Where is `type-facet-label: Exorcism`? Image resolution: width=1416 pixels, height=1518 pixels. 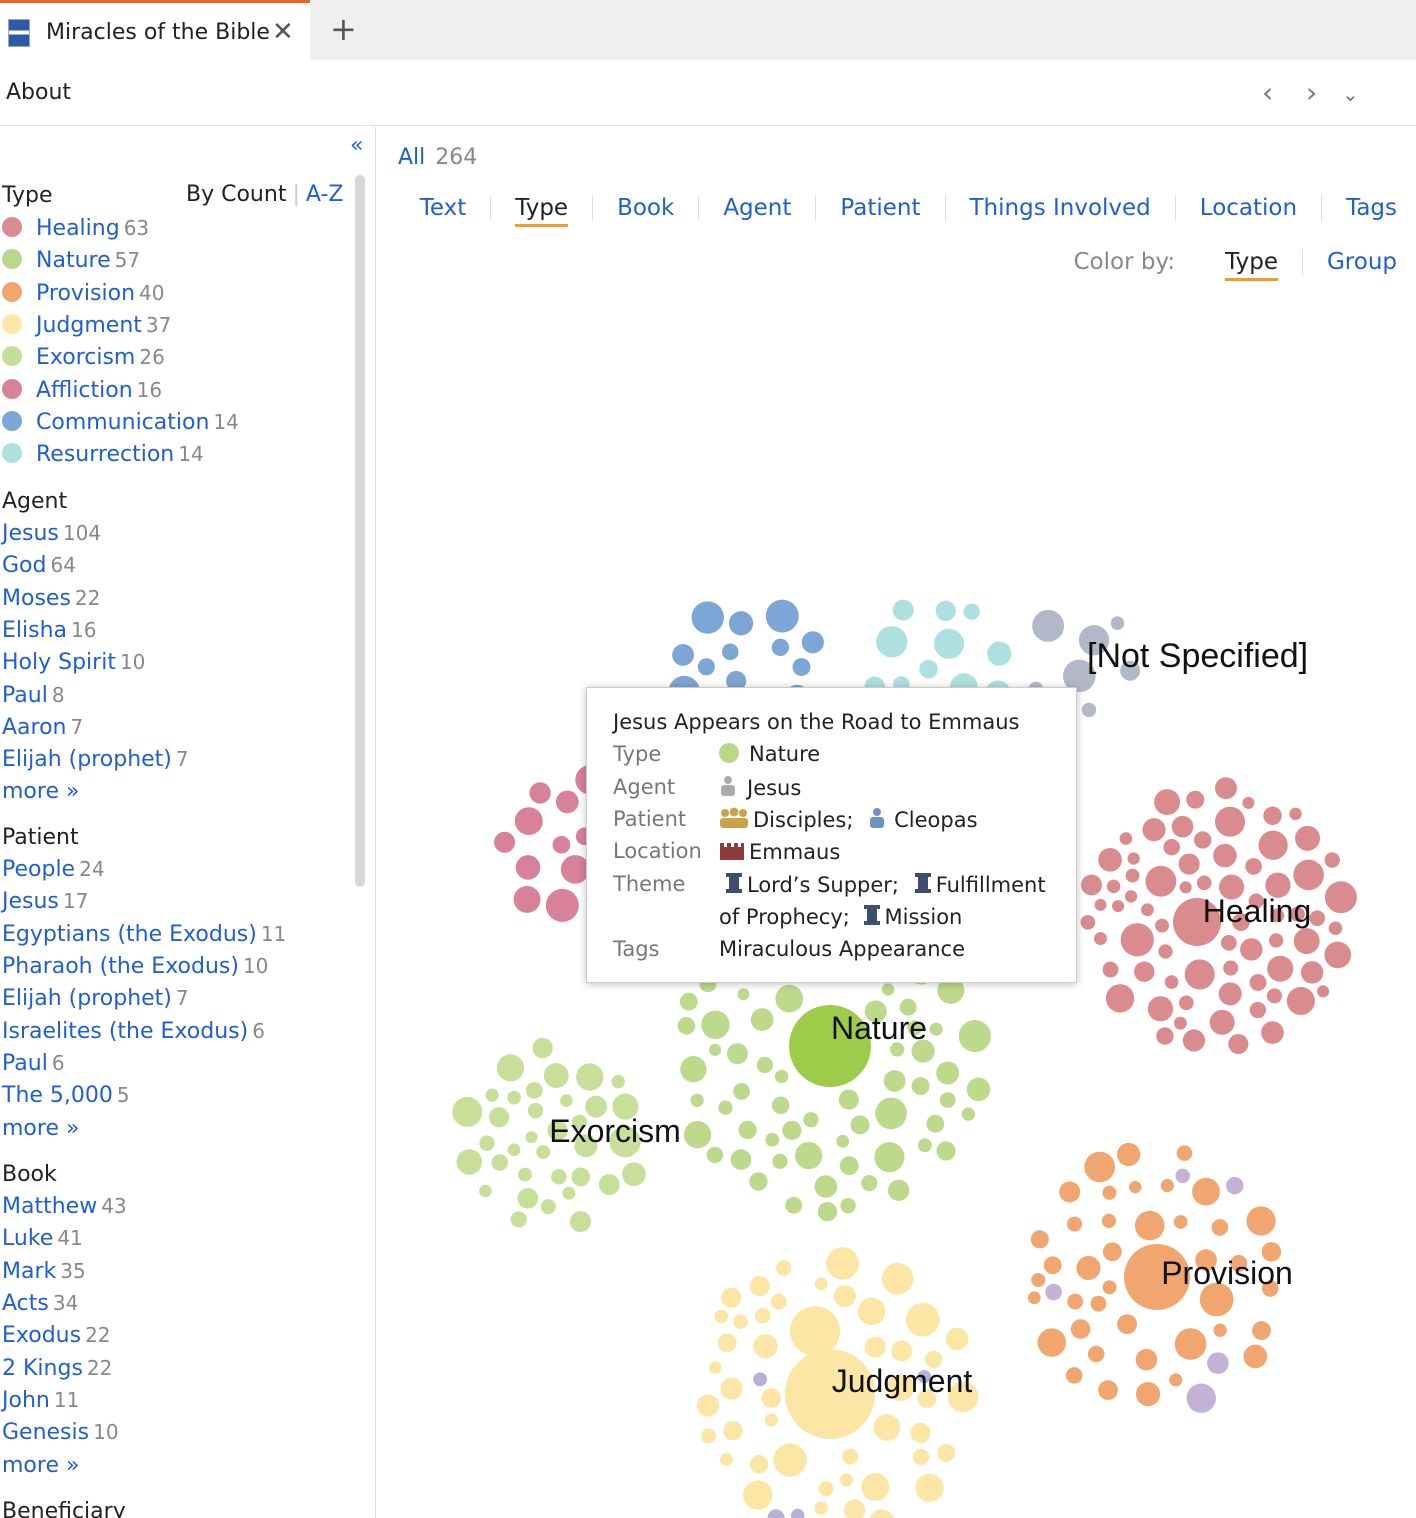 type-facet-label: Exorcism is located at coordinates (85, 357).